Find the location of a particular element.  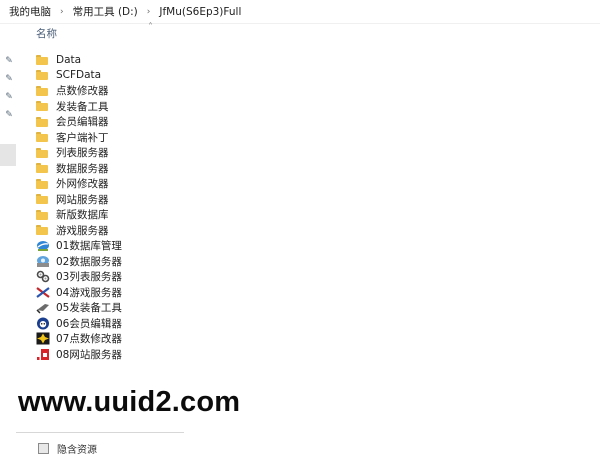

list-item-folder: 会员编辑器 is located at coordinates (79, 122).